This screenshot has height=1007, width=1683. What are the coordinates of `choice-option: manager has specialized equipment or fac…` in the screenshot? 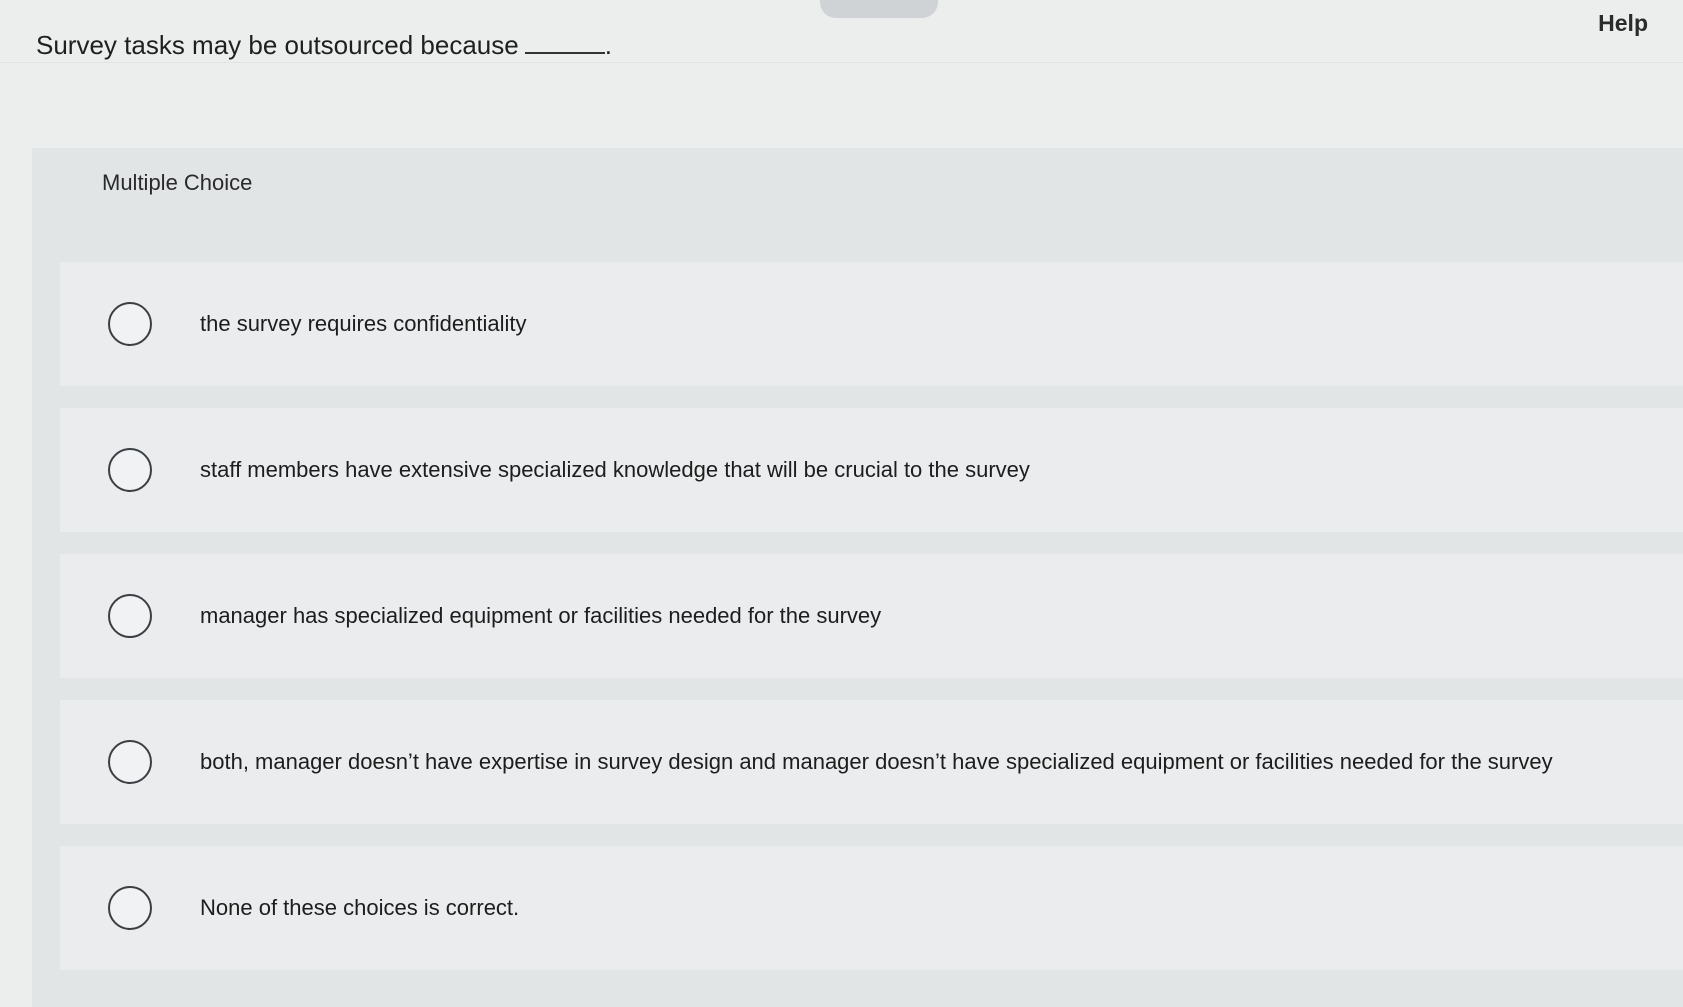 It's located at (871, 616).